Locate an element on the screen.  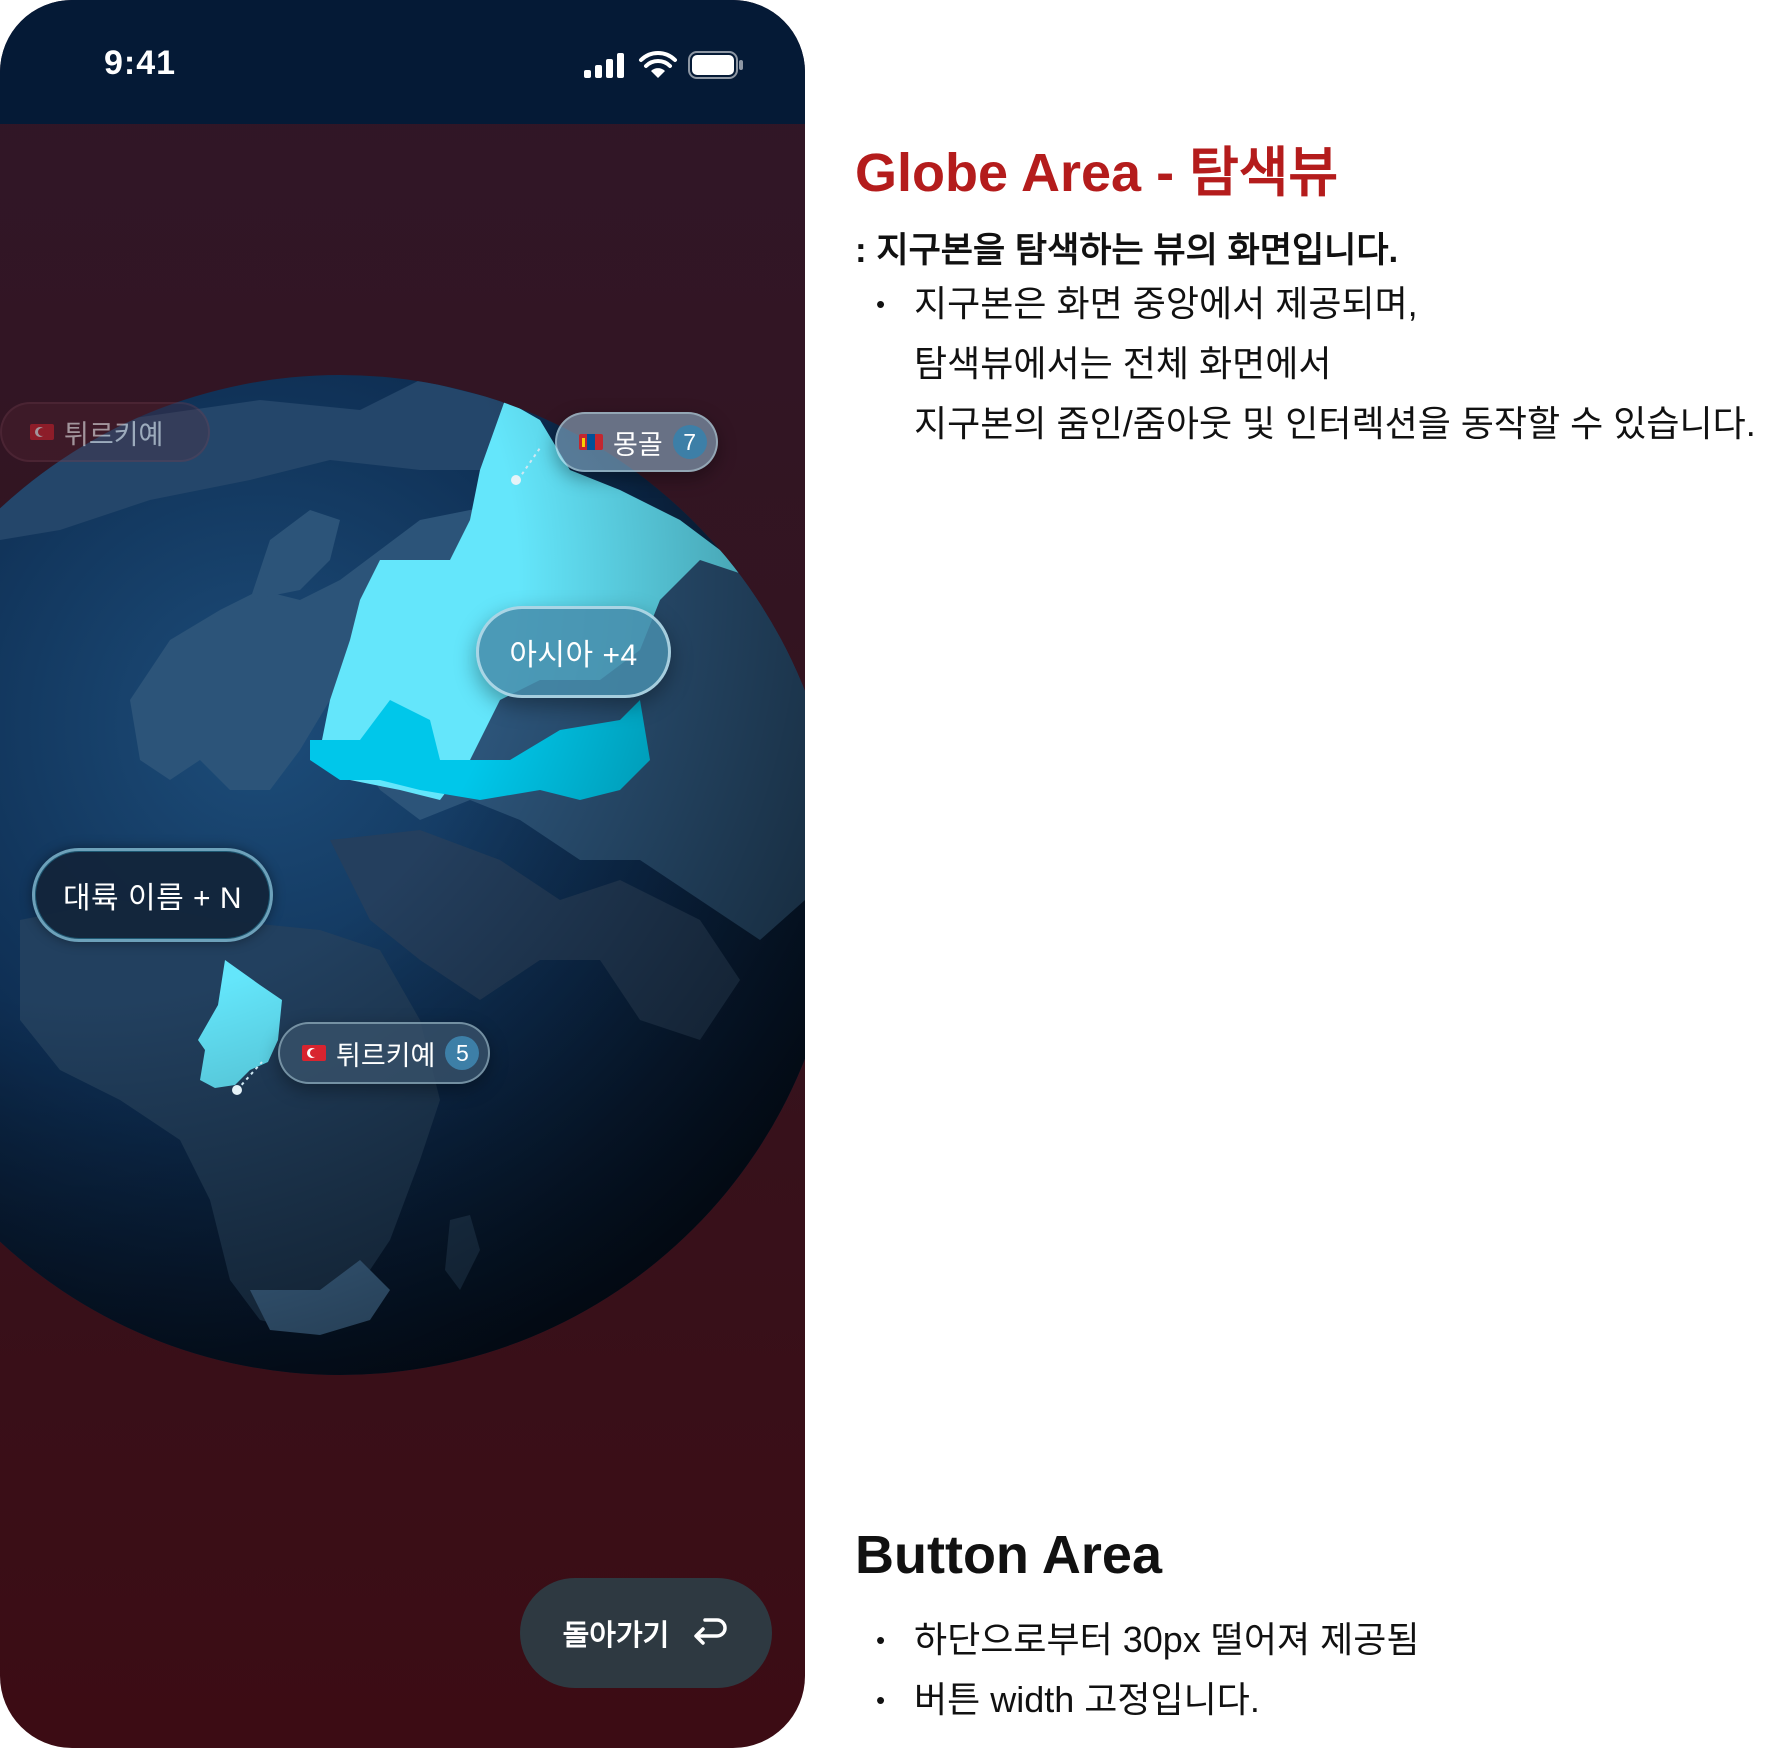
button-area-bullet-1: 하단으로부터 30px 떨어져 제공됨 is located at coordinates (1147, 1640).